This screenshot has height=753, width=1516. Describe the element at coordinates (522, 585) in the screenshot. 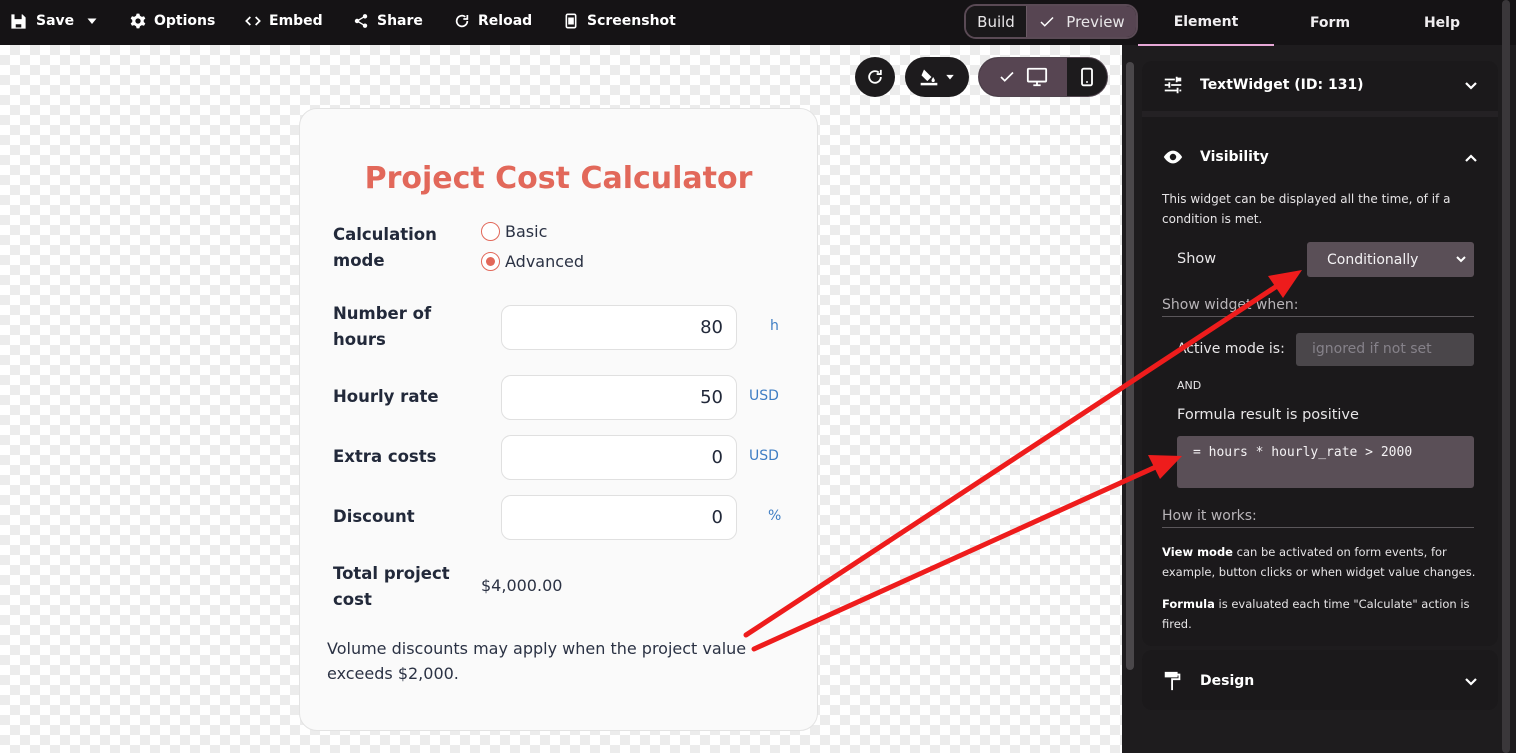

I see `total-cost-value: $4,000.00` at that location.